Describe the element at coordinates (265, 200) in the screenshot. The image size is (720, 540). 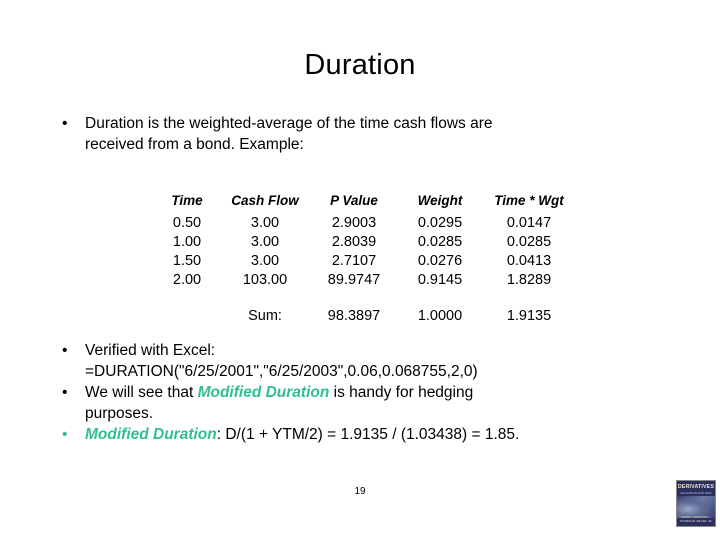
I see `column-header-cash-flow: Cash Flow` at that location.